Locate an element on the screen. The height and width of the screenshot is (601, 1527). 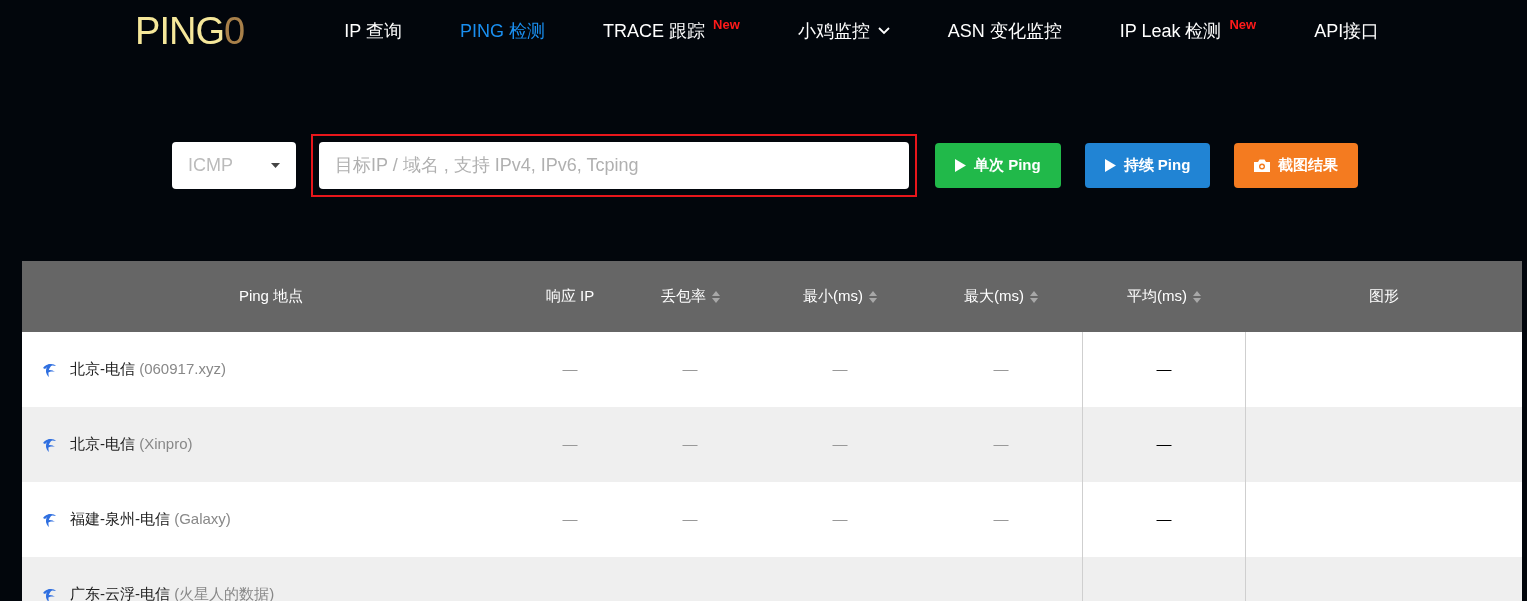
nav-link: 小鸡监控 is located at coordinates (833, 31).